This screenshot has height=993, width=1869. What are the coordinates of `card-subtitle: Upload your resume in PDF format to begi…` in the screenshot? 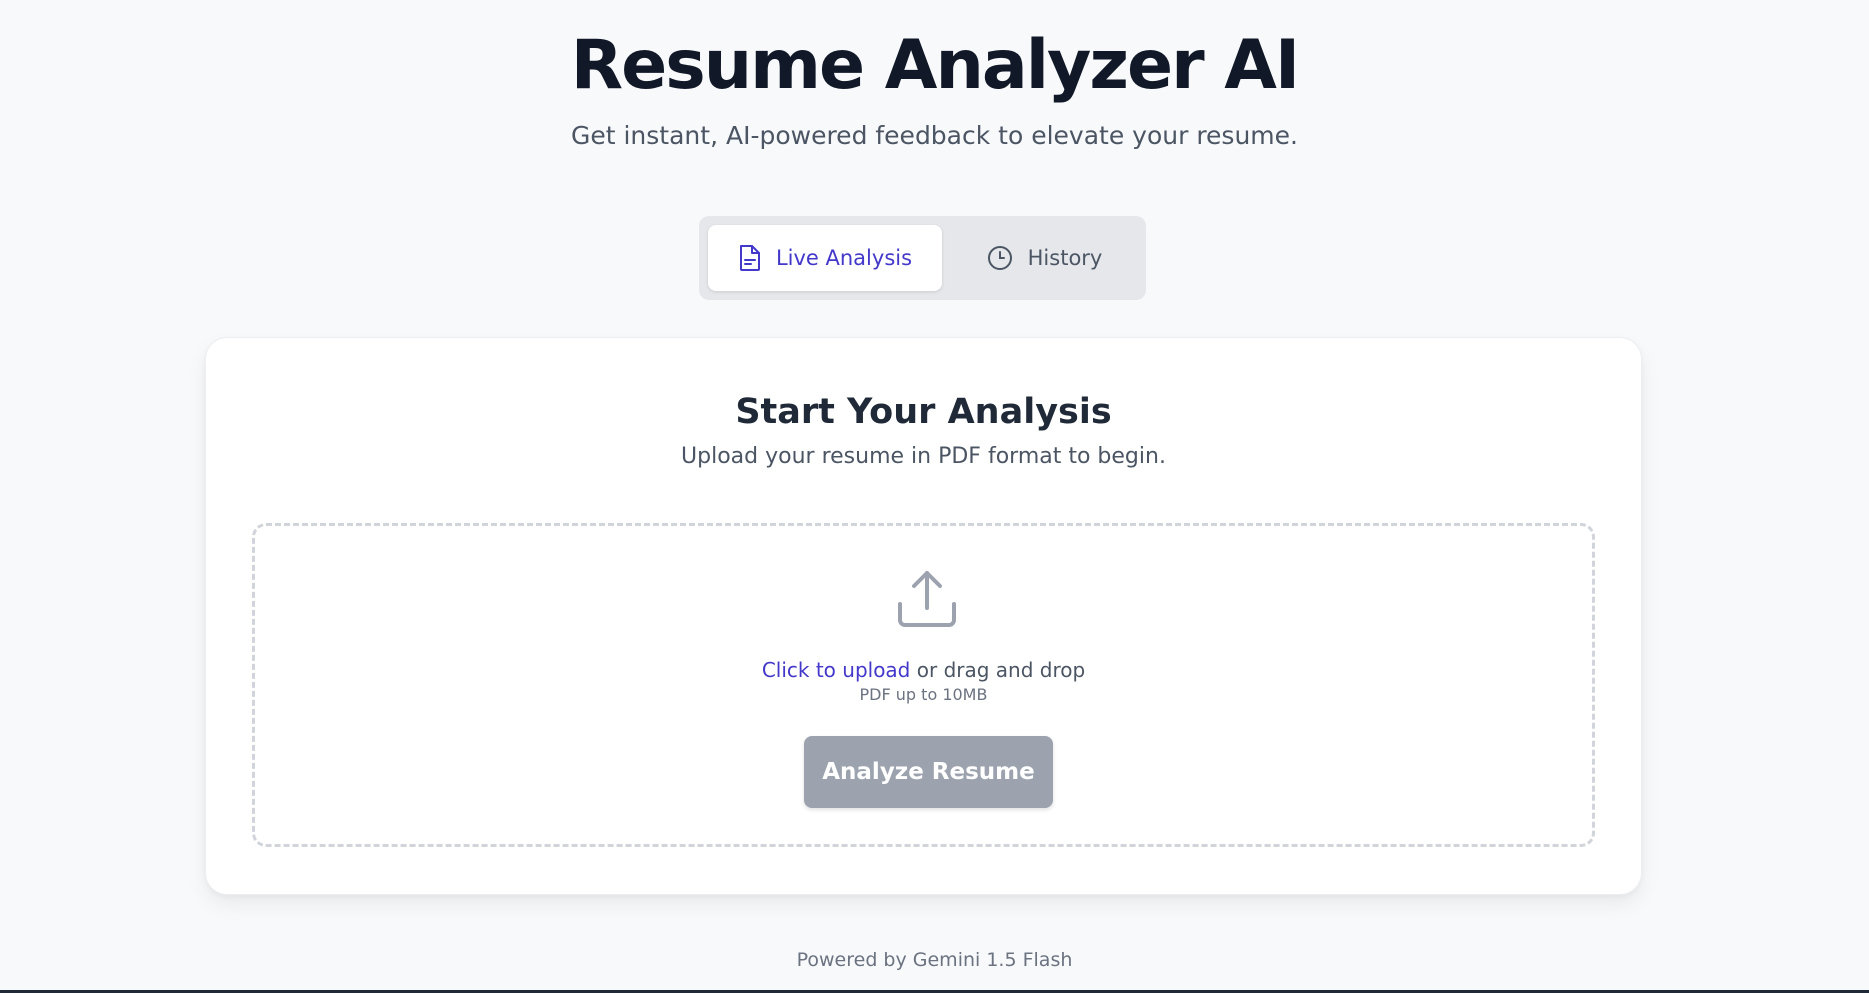 It's located at (923, 456).